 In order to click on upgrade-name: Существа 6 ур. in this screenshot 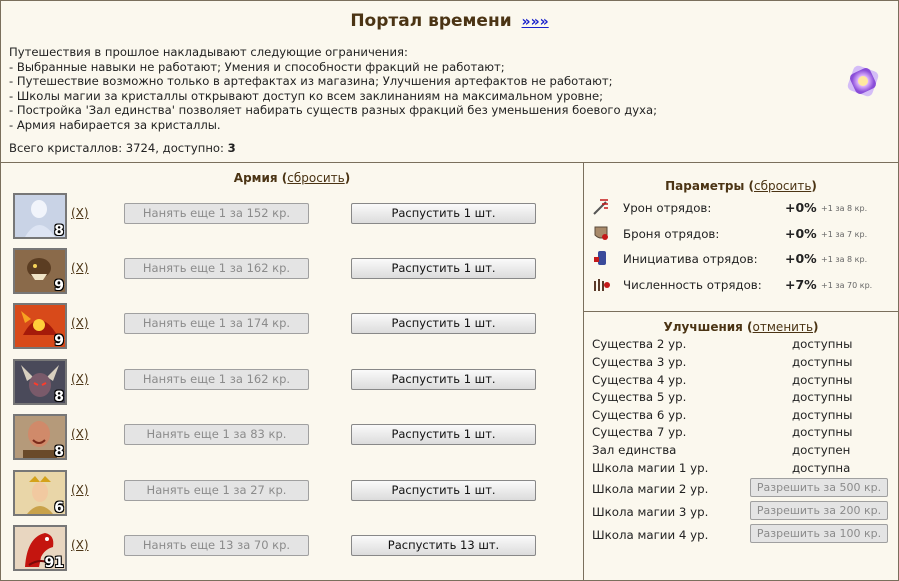, I will do `click(639, 415)`.